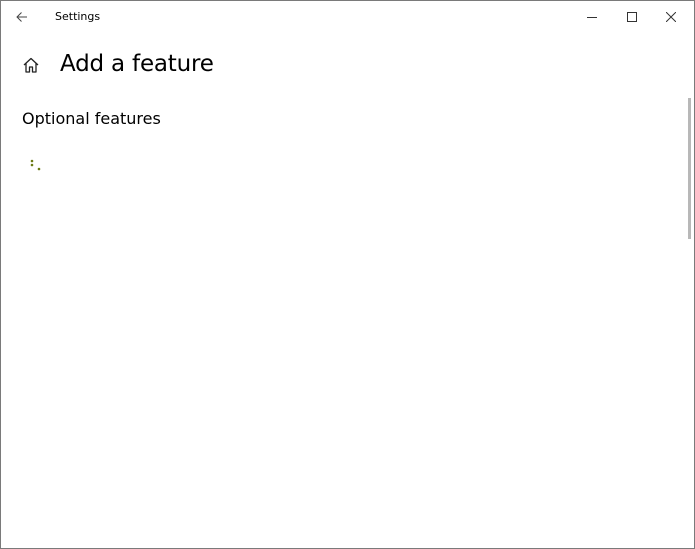 This screenshot has height=549, width=695. I want to click on loading-spinner-icon, so click(35, 165).